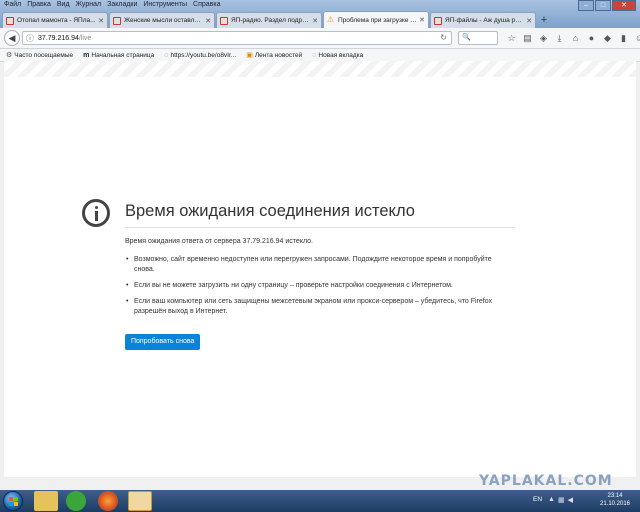  Describe the element at coordinates (163, 342) in the screenshot. I see `retry-button: Попробовать снова` at that location.